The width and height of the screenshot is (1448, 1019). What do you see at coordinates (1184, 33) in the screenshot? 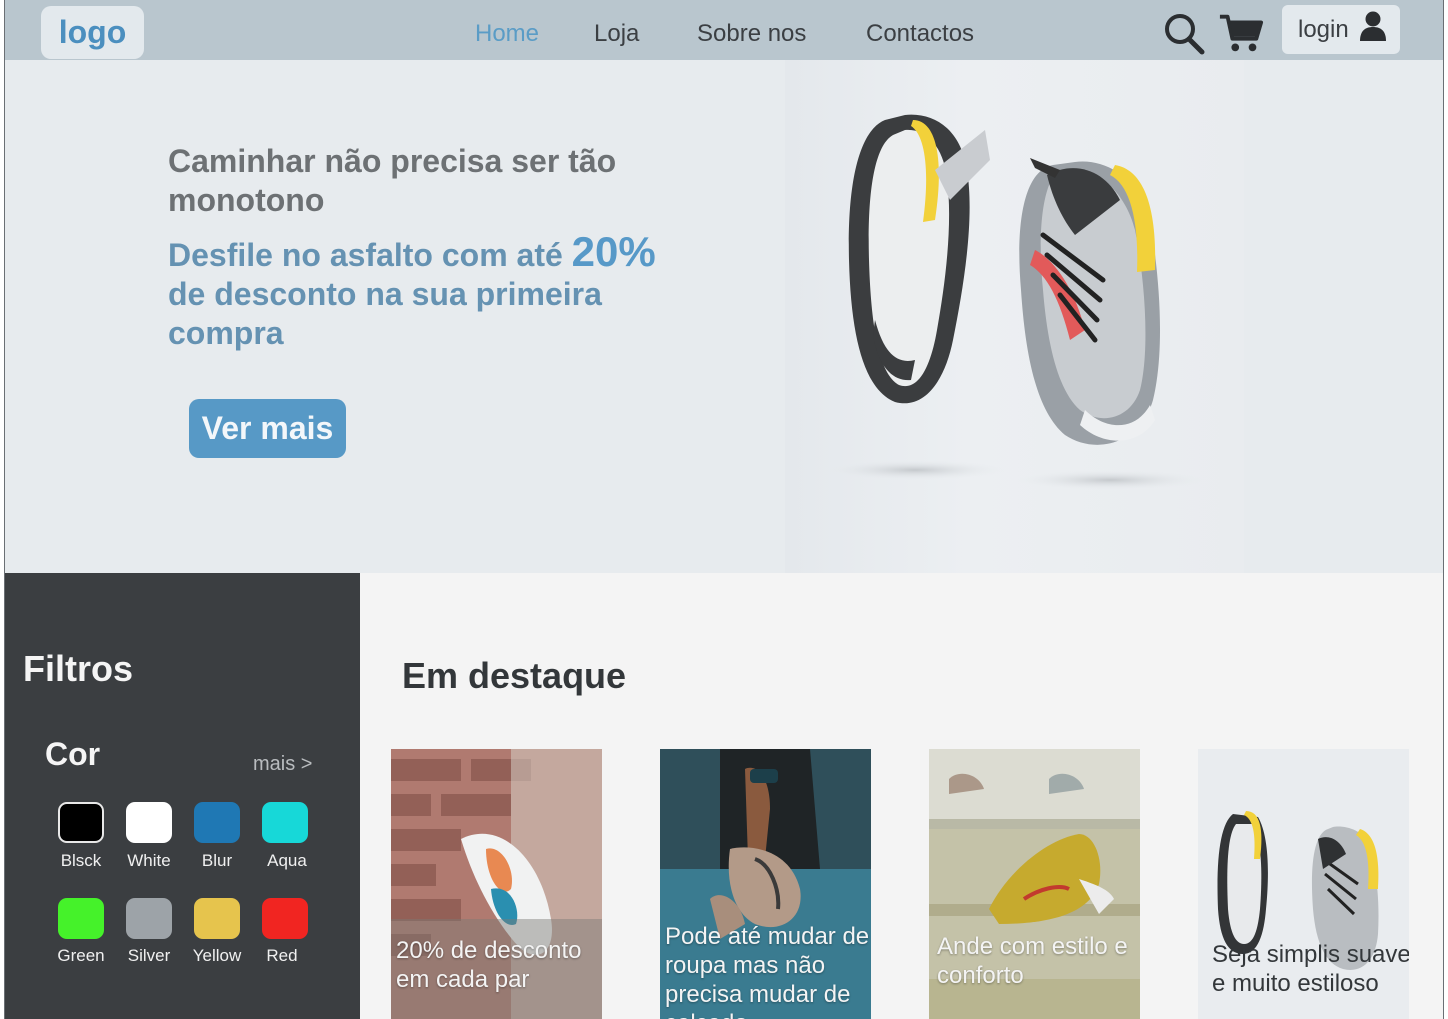
I see `search-icon` at bounding box center [1184, 33].